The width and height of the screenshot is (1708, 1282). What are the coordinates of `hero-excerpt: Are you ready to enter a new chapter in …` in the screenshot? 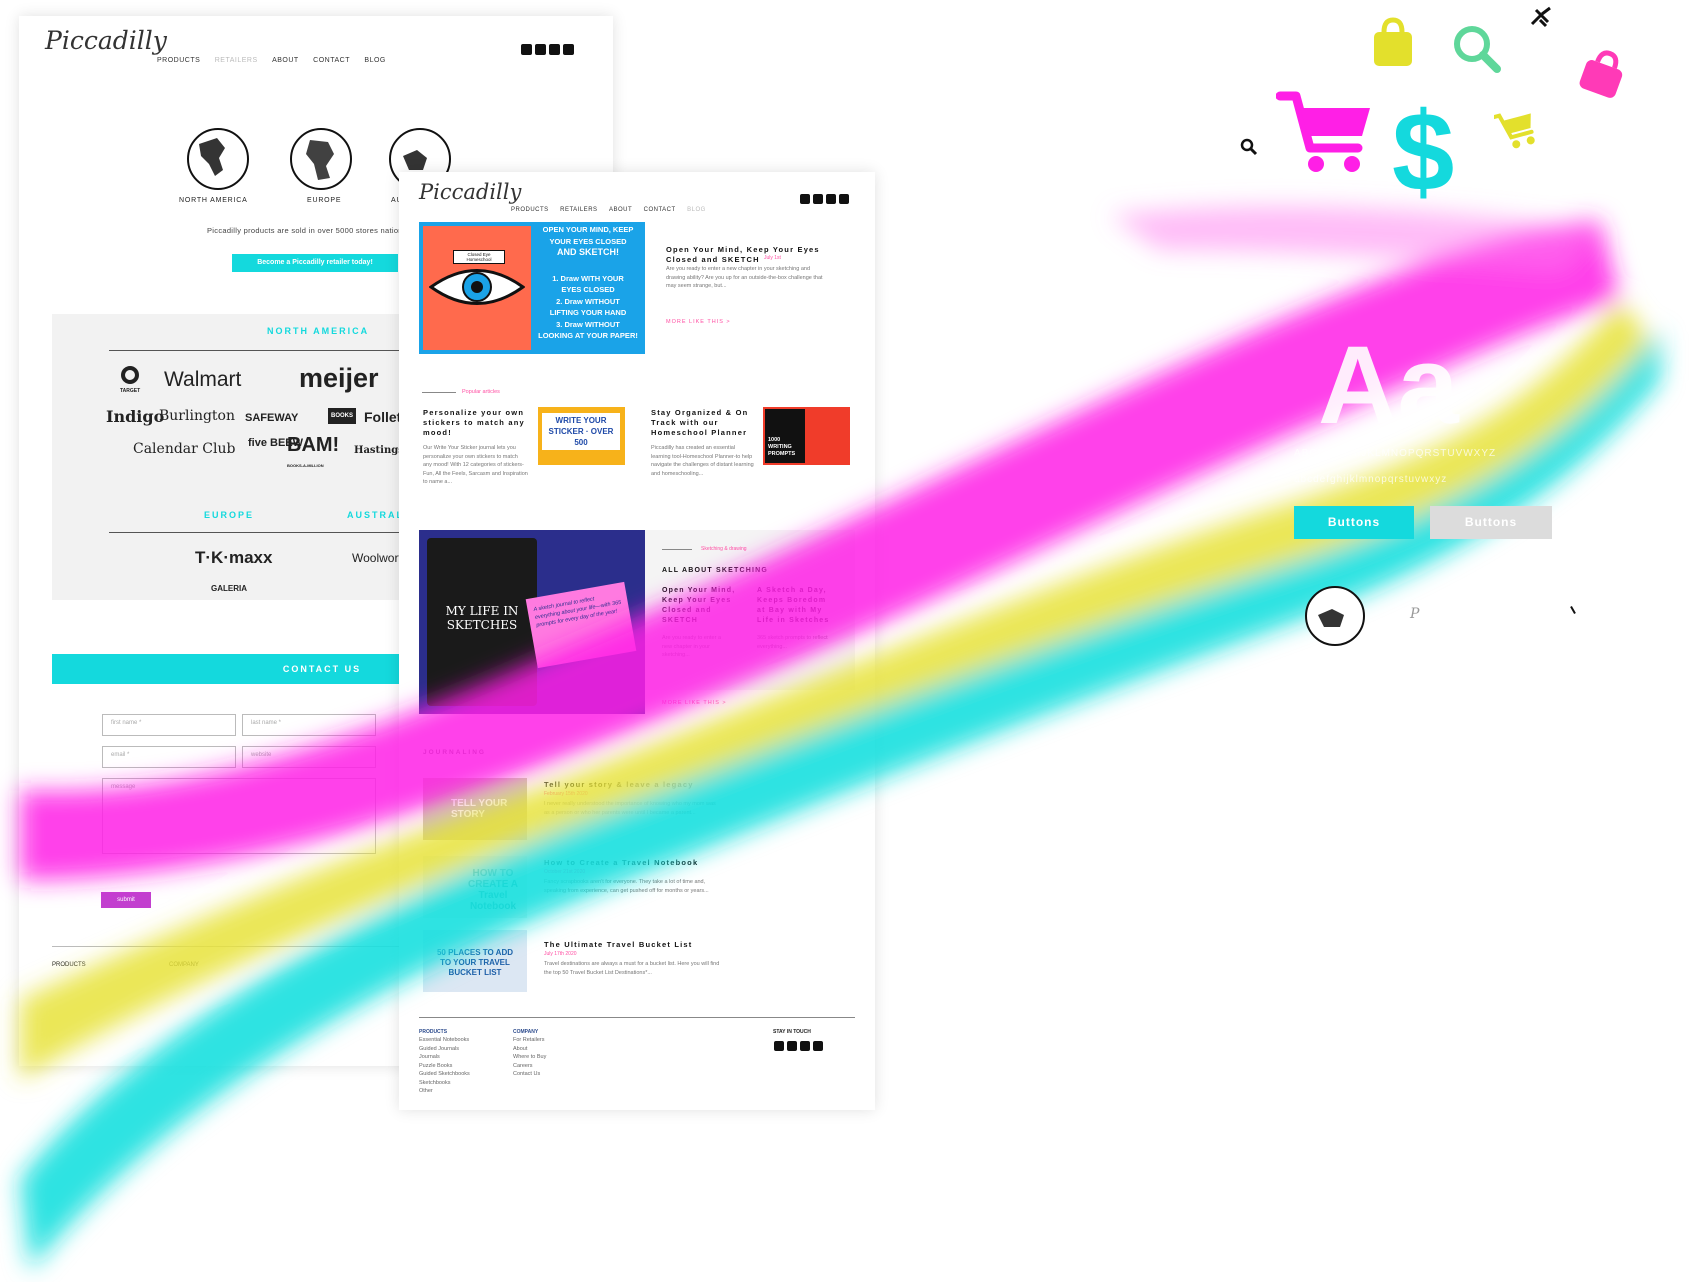 It's located at (744, 277).